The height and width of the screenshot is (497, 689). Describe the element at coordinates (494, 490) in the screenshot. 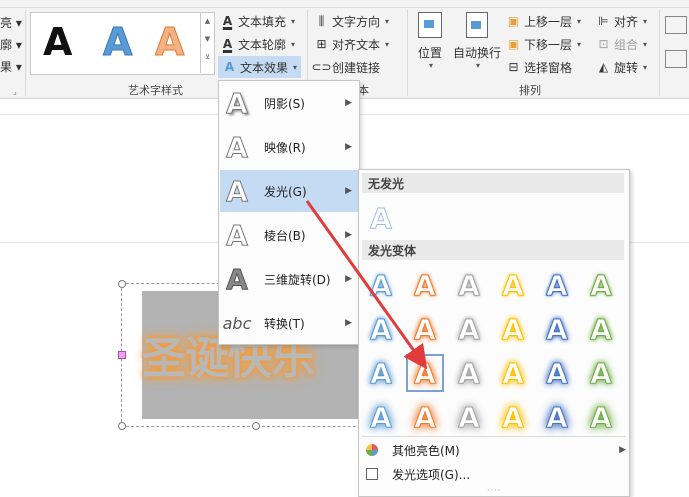

I see `resize-grip-icon: ····` at that location.